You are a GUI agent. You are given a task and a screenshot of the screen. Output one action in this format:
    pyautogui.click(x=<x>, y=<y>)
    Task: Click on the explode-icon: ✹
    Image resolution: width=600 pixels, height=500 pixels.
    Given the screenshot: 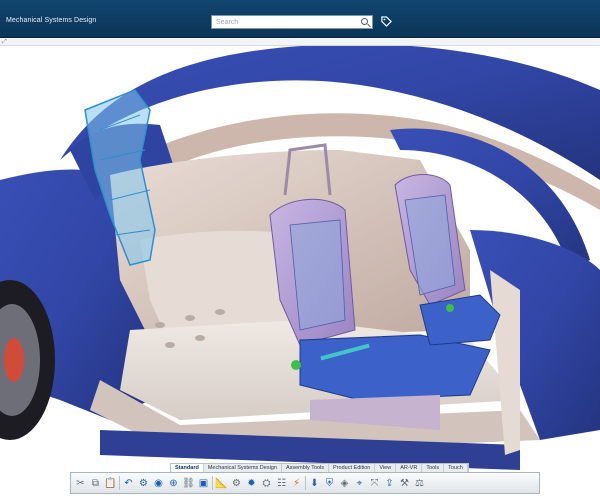 What is the action you would take?
    pyautogui.click(x=251, y=483)
    